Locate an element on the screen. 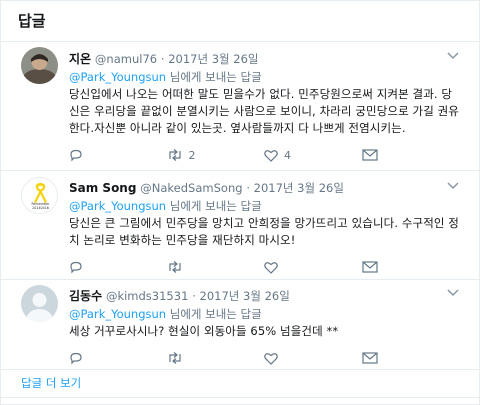 This screenshot has height=405, width=480. tweet-text: 세상 거꾸로사시나? 현실이 외동아들 65% 넘을건데 ** is located at coordinates (204, 331).